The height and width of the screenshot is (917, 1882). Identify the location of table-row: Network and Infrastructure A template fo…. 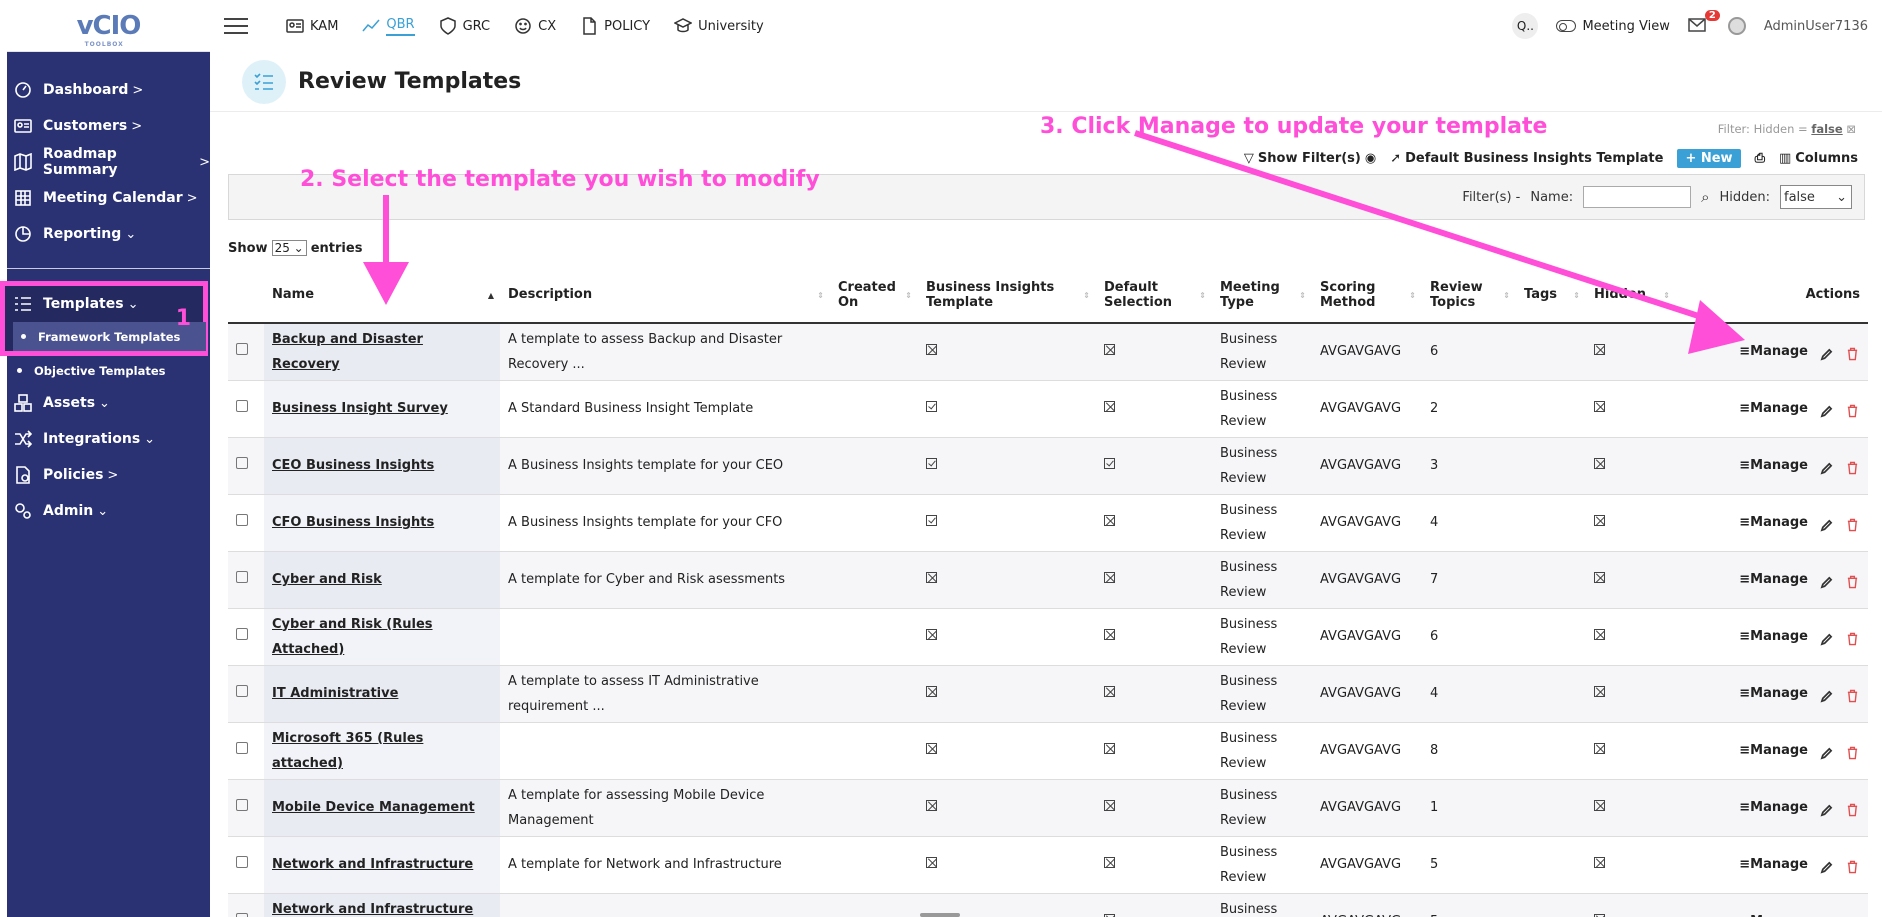
(1048, 865).